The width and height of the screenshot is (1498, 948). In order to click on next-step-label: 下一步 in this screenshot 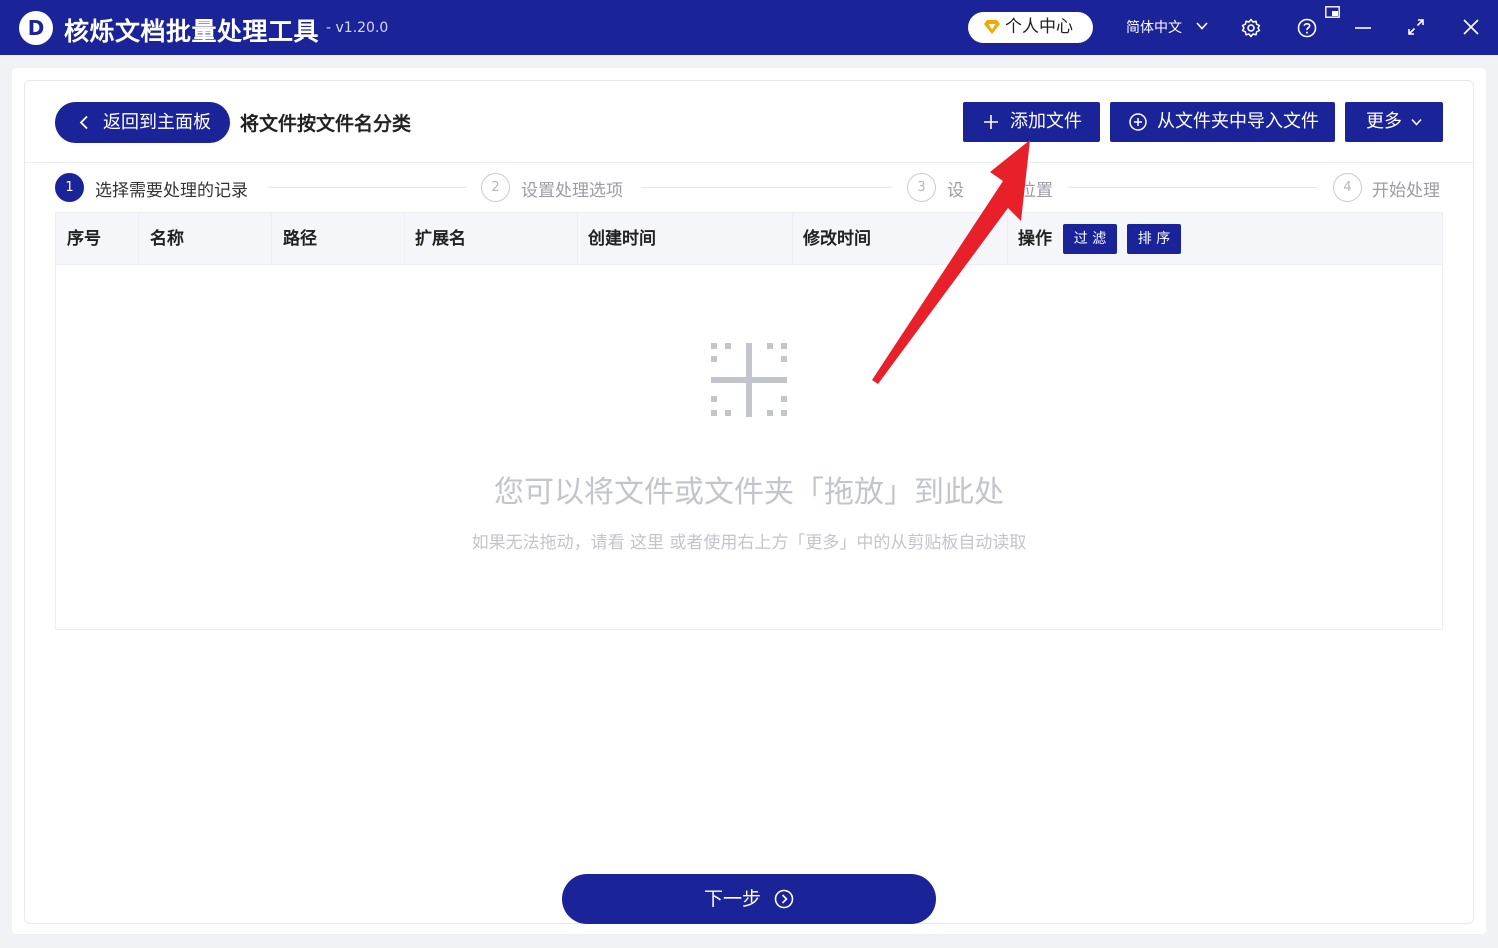, I will do `click(733, 899)`.